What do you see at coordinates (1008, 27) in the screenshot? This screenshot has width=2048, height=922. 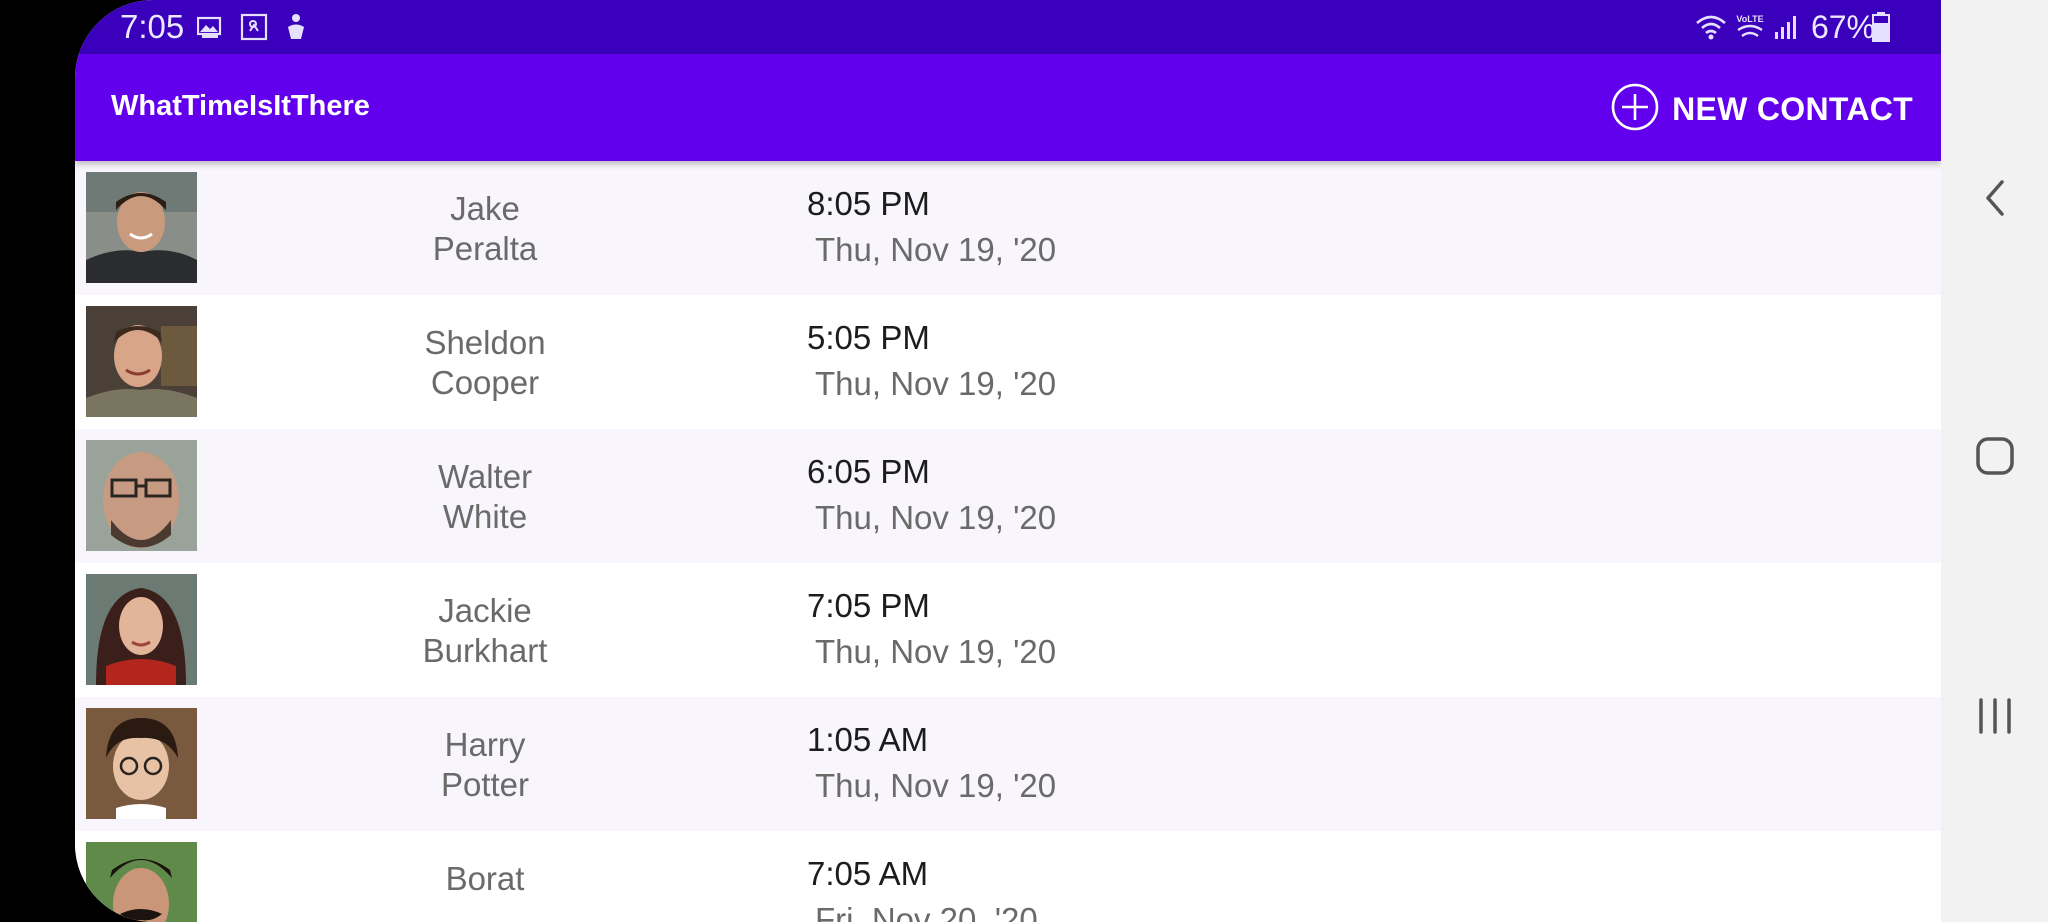 I see `status-bar: 7:05 VoLTE 67%` at bounding box center [1008, 27].